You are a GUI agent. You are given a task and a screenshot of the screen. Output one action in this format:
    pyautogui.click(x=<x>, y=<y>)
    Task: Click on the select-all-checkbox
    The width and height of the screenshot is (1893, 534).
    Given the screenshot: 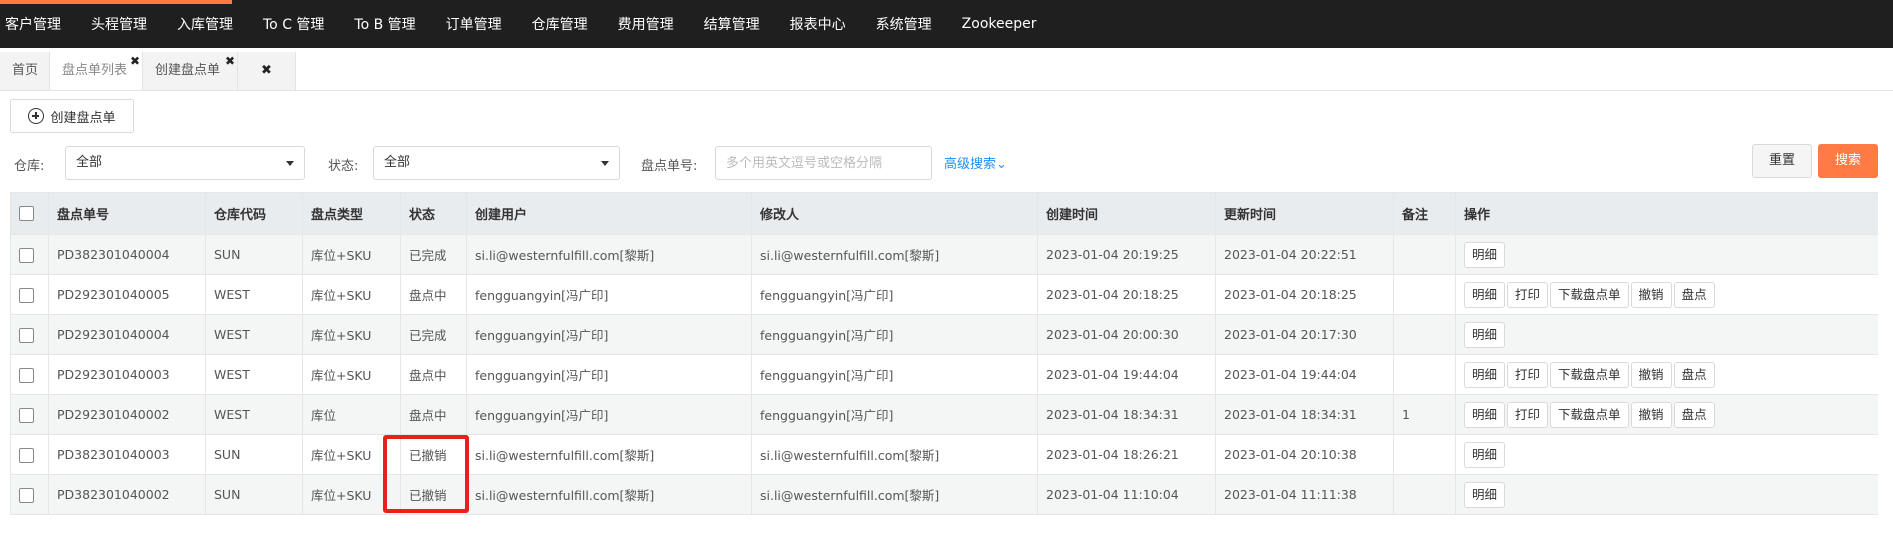 What is the action you would take?
    pyautogui.click(x=26, y=213)
    